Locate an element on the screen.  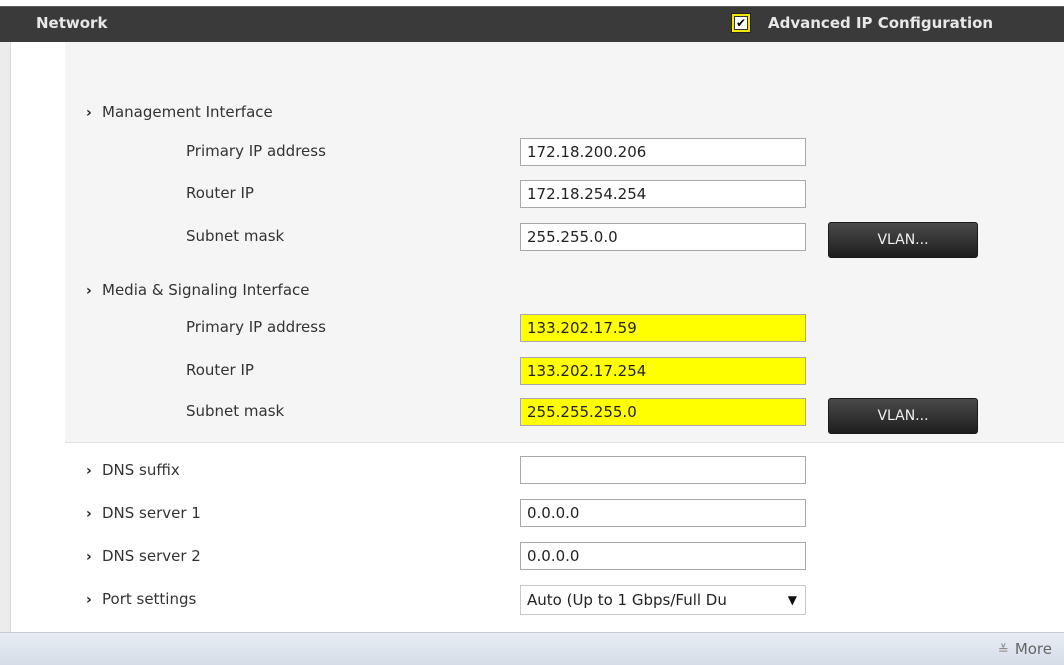
mgmt-primary-ip-label: Primary IP address is located at coordinates (256, 151).